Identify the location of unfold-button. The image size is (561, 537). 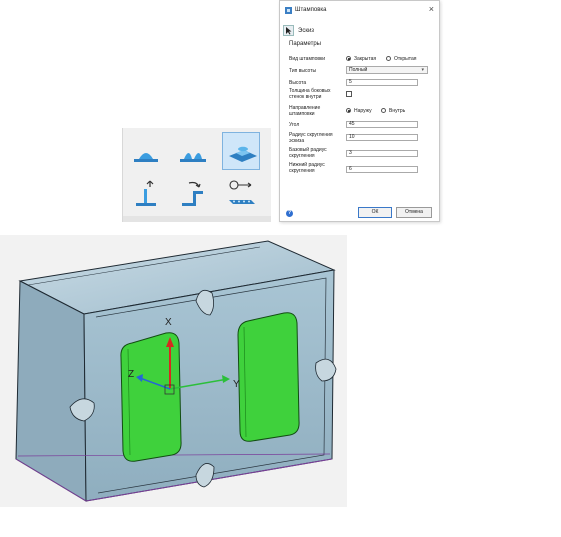
(241, 193).